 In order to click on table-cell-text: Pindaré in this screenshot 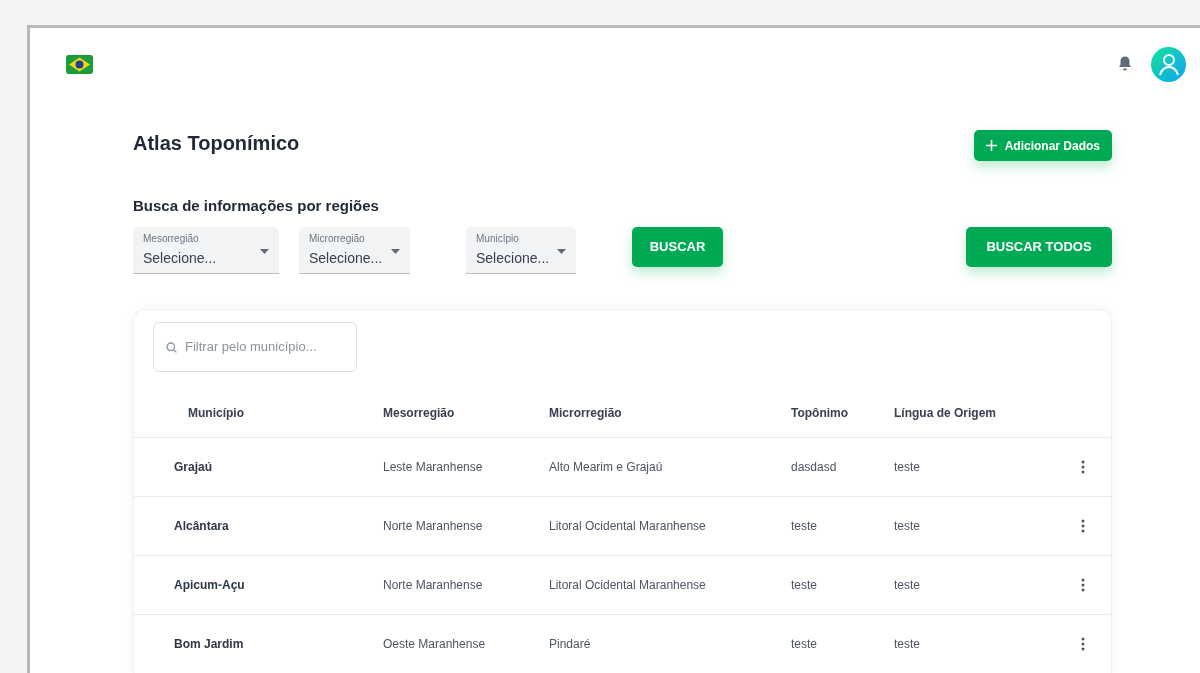, I will do `click(570, 644)`.